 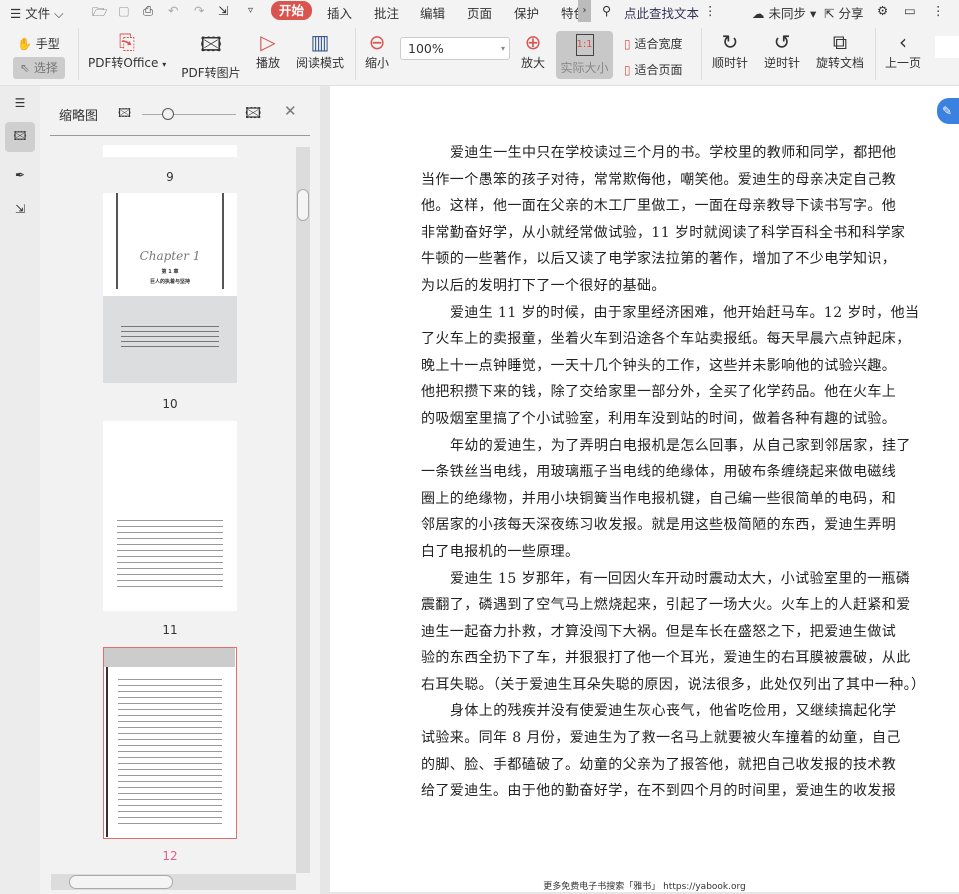 I want to click on pdf-to-image-label: PDF转图片, so click(x=211, y=73).